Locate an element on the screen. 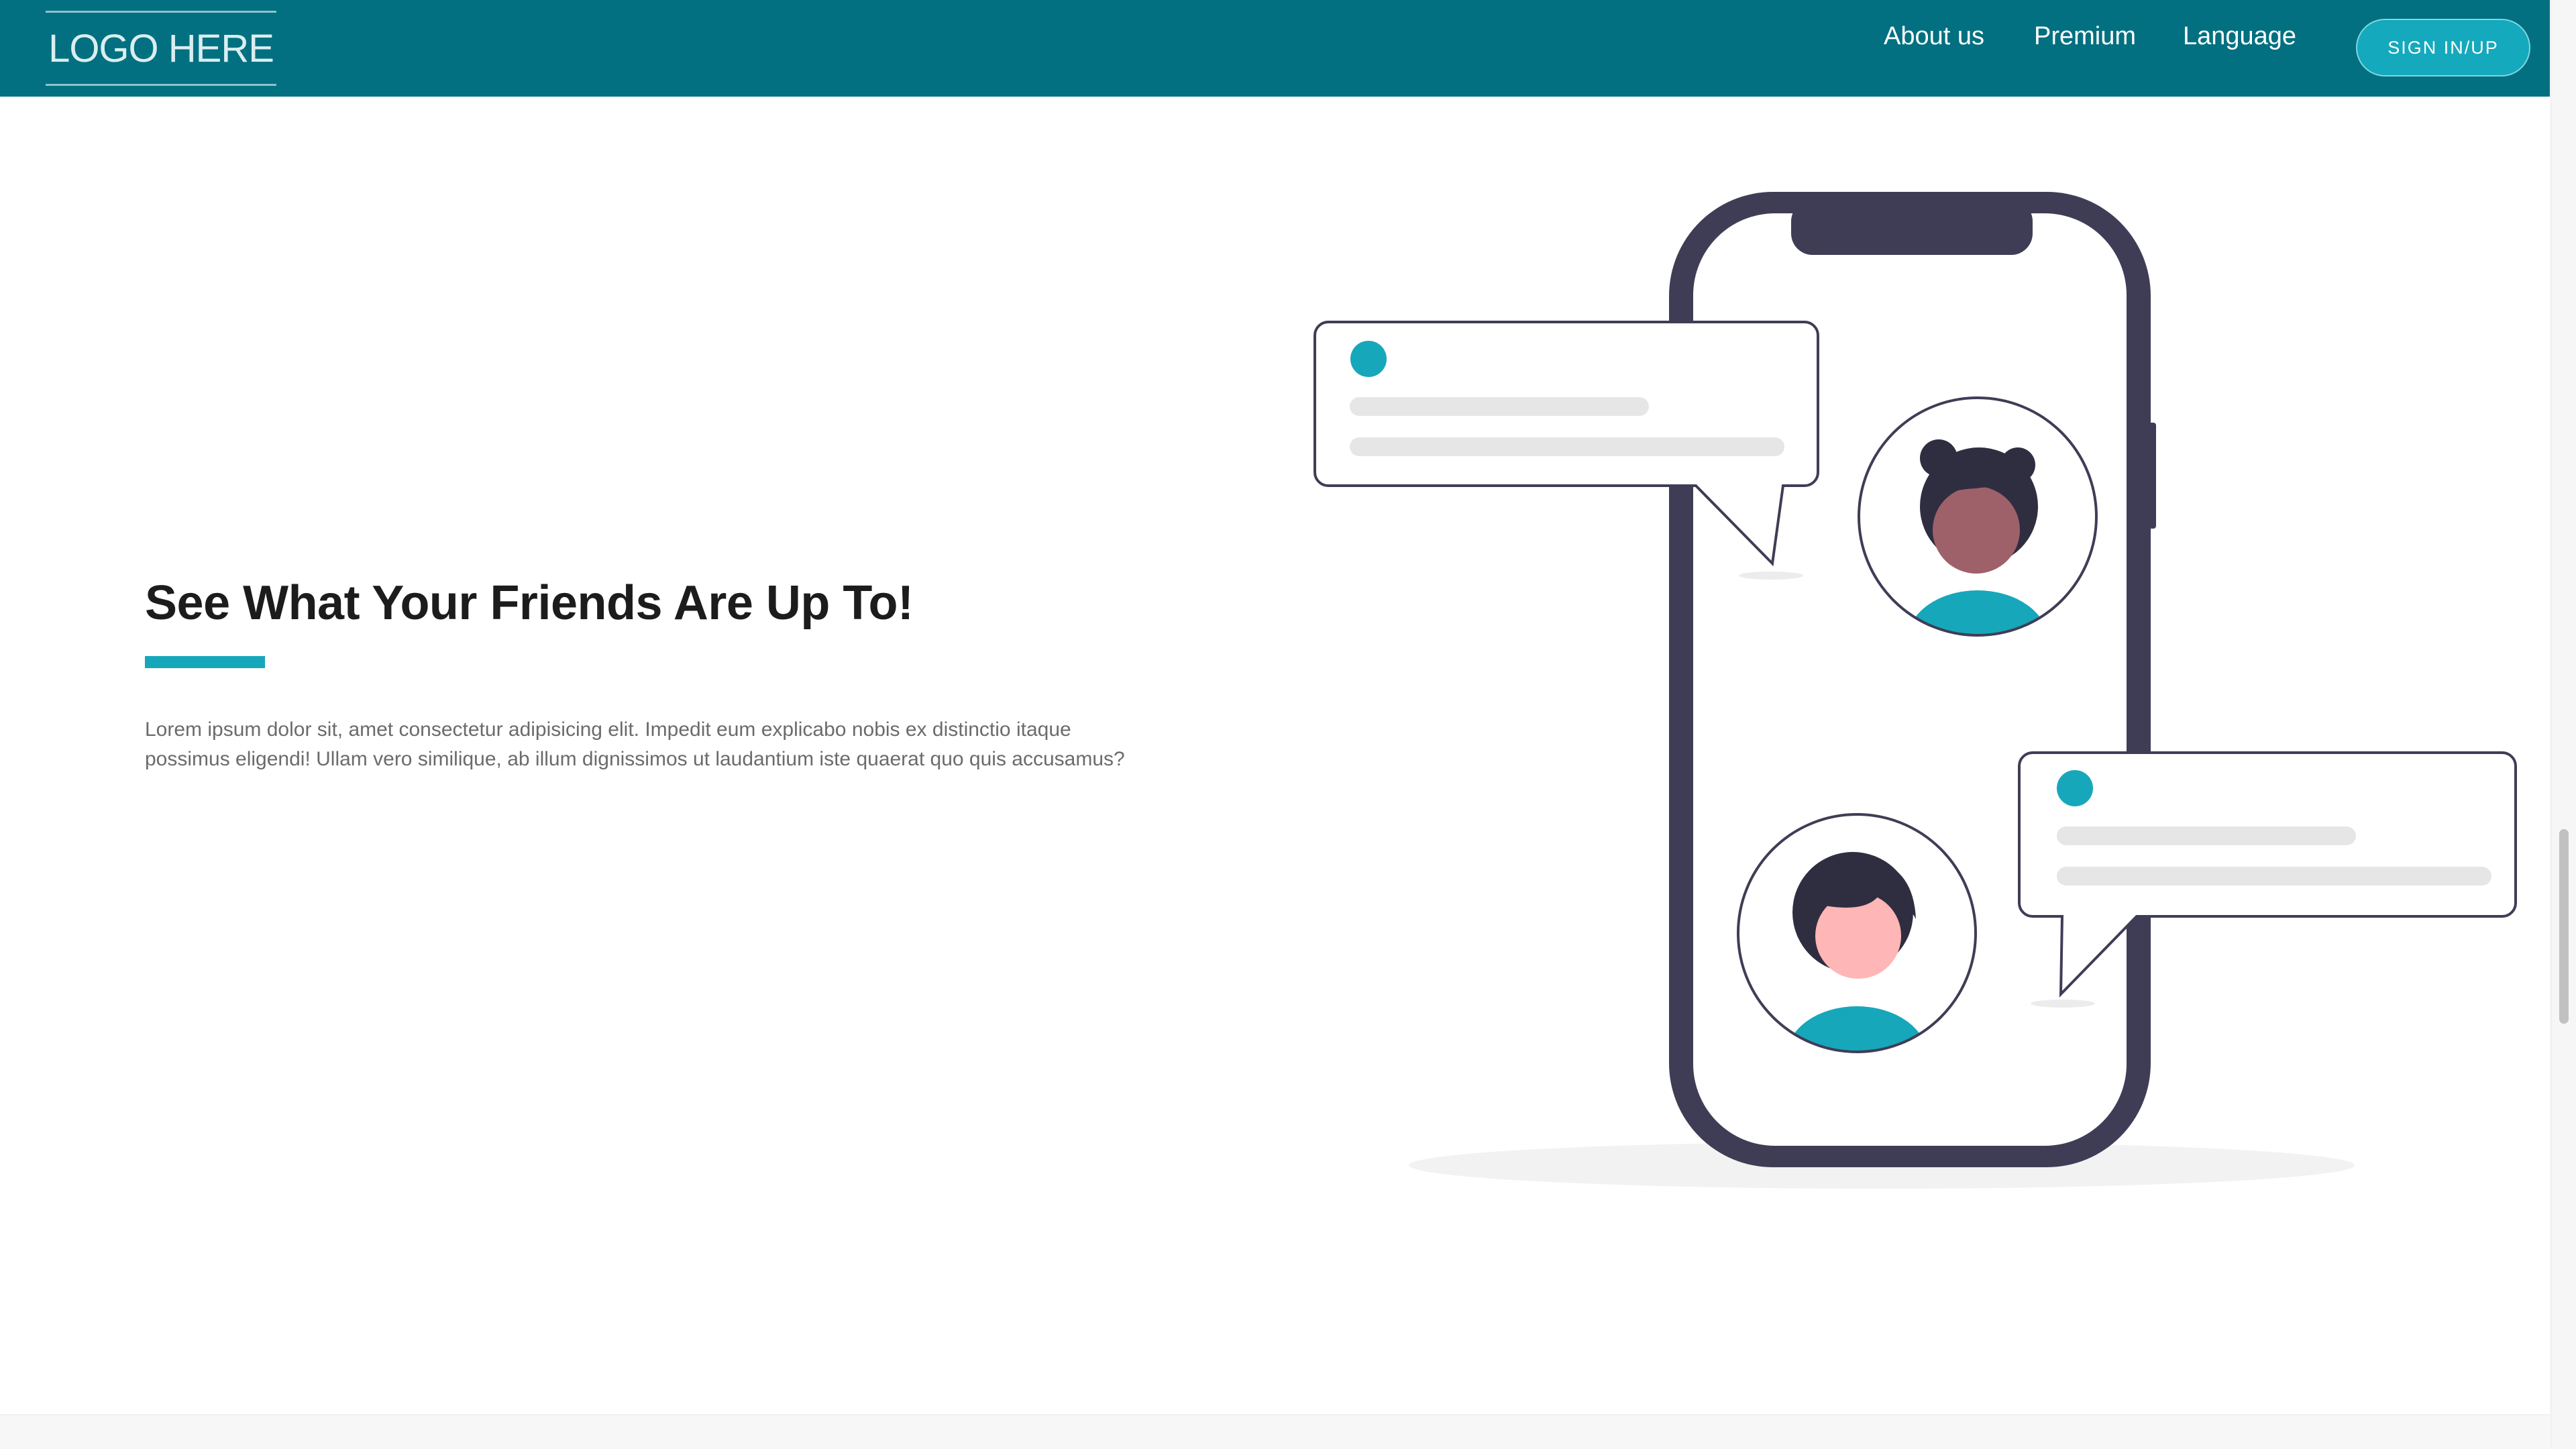 The width and height of the screenshot is (2576, 1449). logo: LOGO HERE is located at coordinates (161, 48).